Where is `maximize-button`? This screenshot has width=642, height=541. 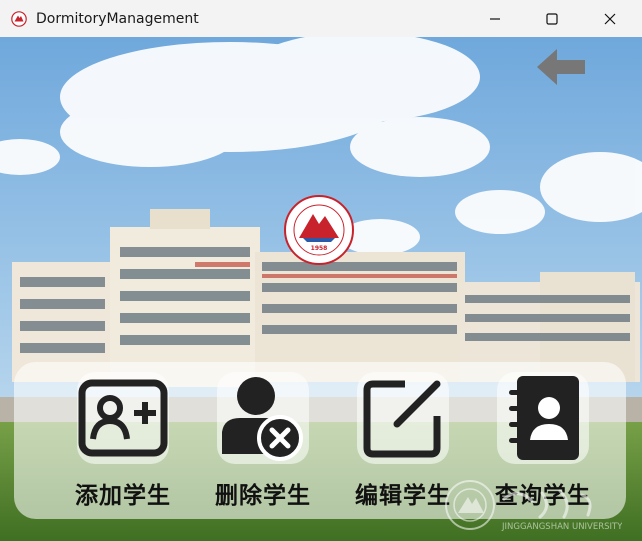 maximize-button is located at coordinates (552, 18).